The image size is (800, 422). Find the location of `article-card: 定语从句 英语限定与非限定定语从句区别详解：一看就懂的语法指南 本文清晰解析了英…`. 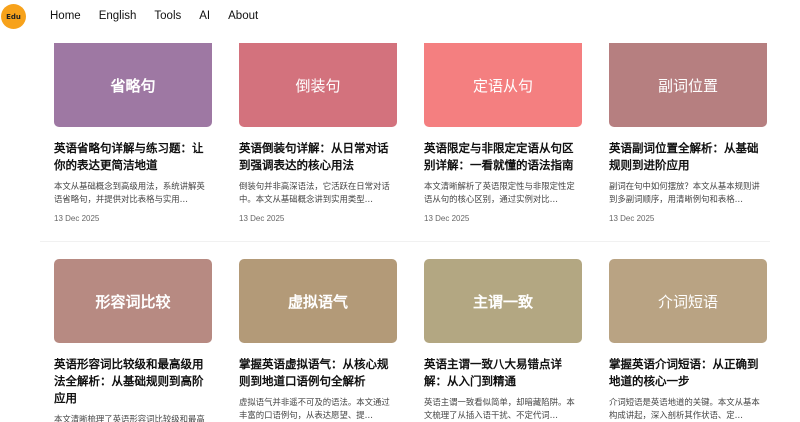

article-card: 定语从句 英语限定与非限定定语从句区别详解：一看就懂的语法指南 本文清晰解析了英… is located at coordinates (504, 133).